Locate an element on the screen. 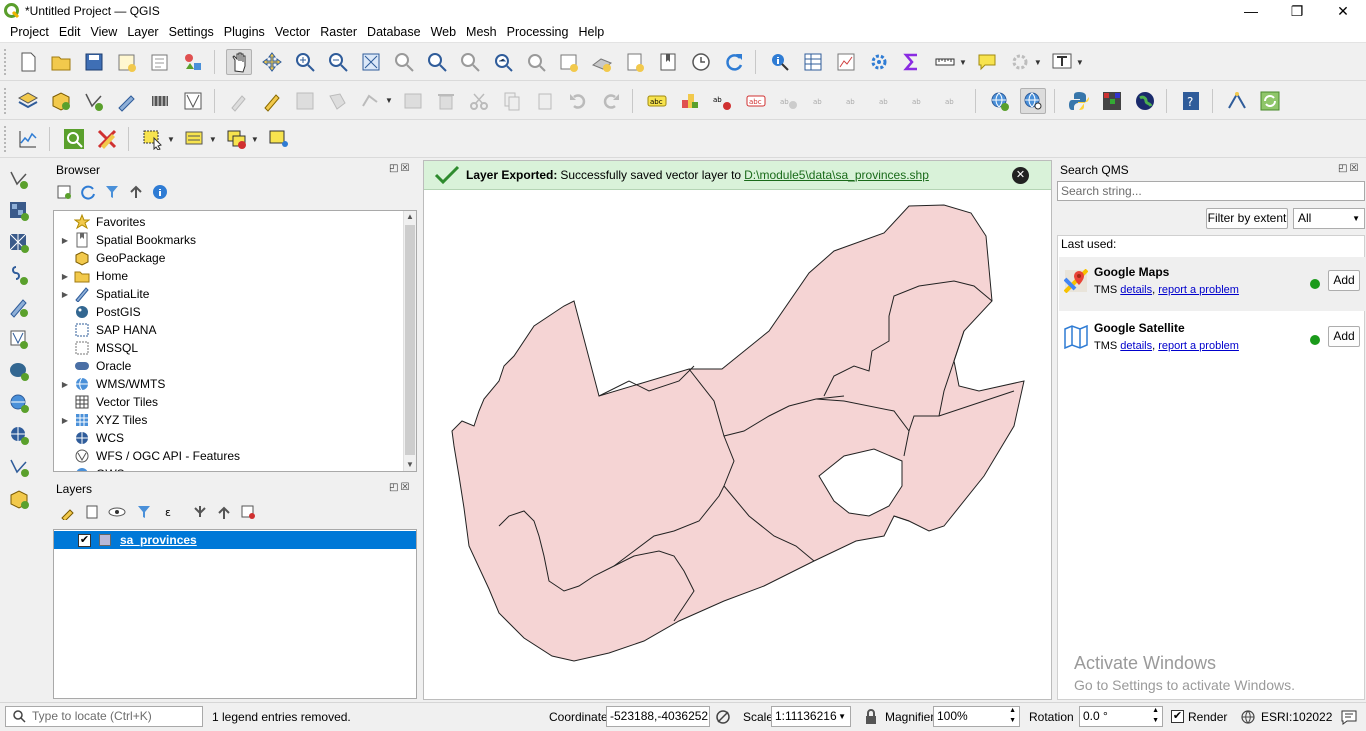 Image resolution: width=1366 pixels, height=731 pixels. rotation-spinner-icon: ▲ ▼ is located at coordinates (1155, 716).